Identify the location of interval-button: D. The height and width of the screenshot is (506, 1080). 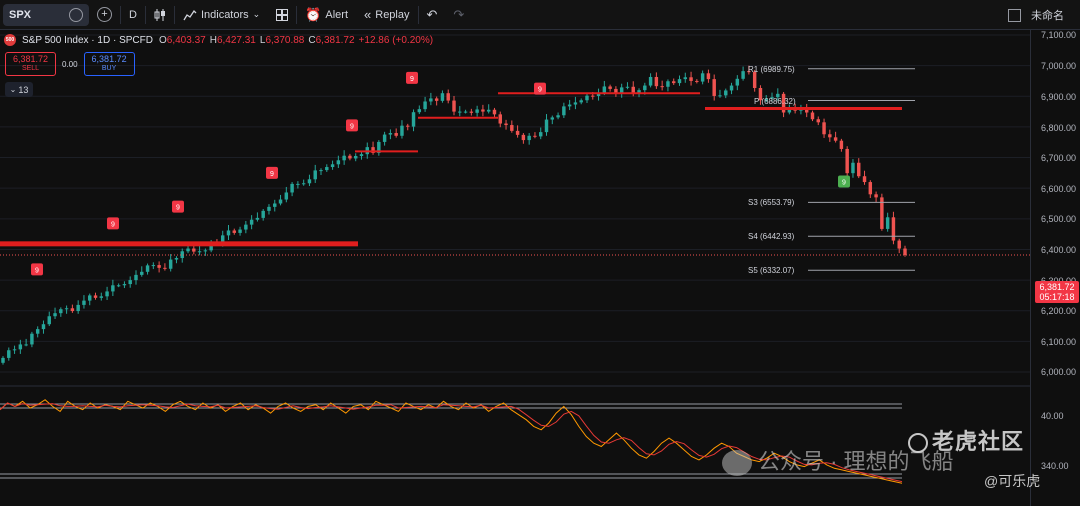
(133, 15).